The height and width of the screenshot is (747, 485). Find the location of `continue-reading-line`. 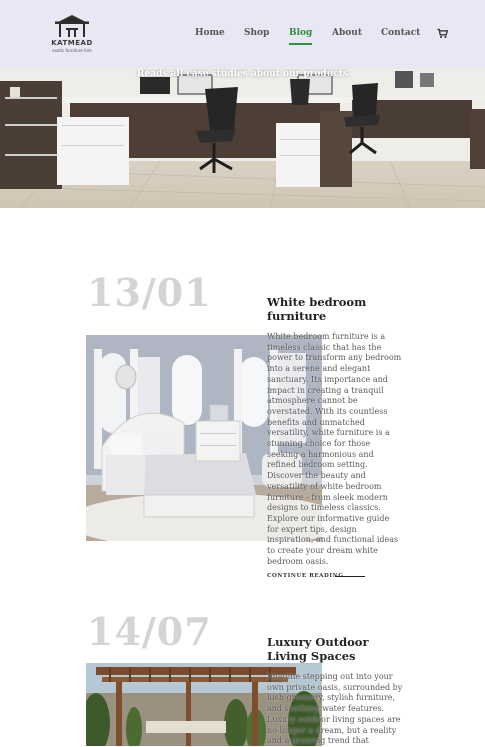

continue-reading-line is located at coordinates (350, 576).